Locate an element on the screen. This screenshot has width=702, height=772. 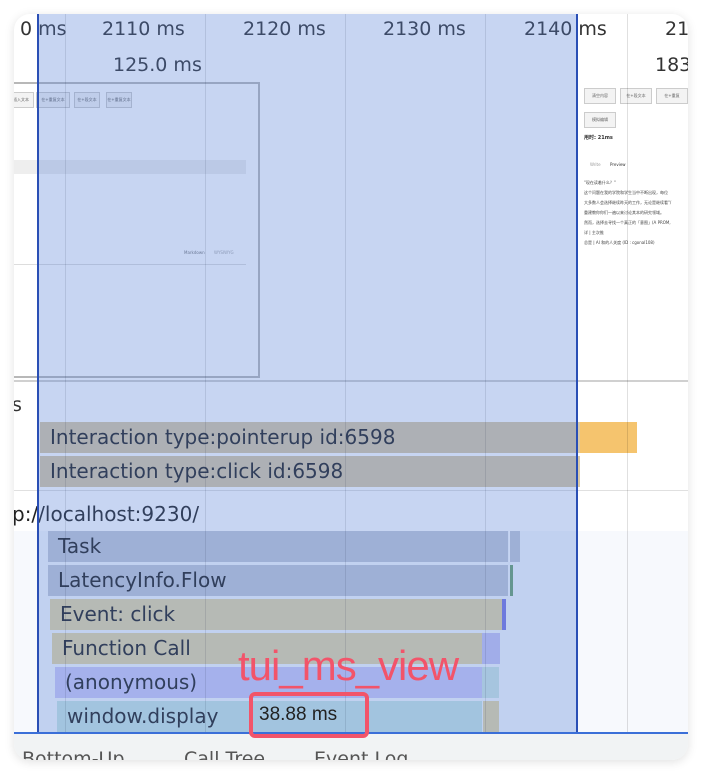
mini-button: 在+重复 is located at coordinates (672, 96).